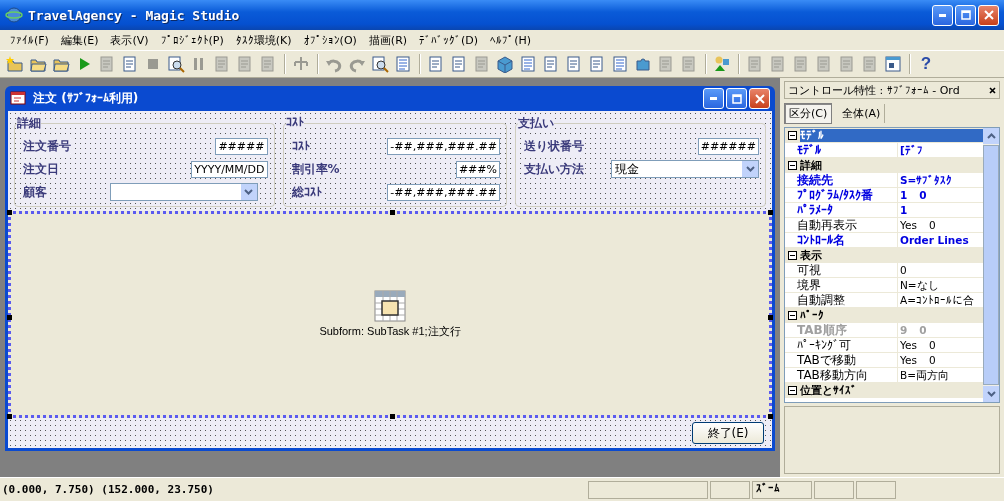 This screenshot has height=501, width=1004. What do you see at coordinates (229, 169) in the screenshot?
I see `input-field: YYYY/MM/DD` at bounding box center [229, 169].